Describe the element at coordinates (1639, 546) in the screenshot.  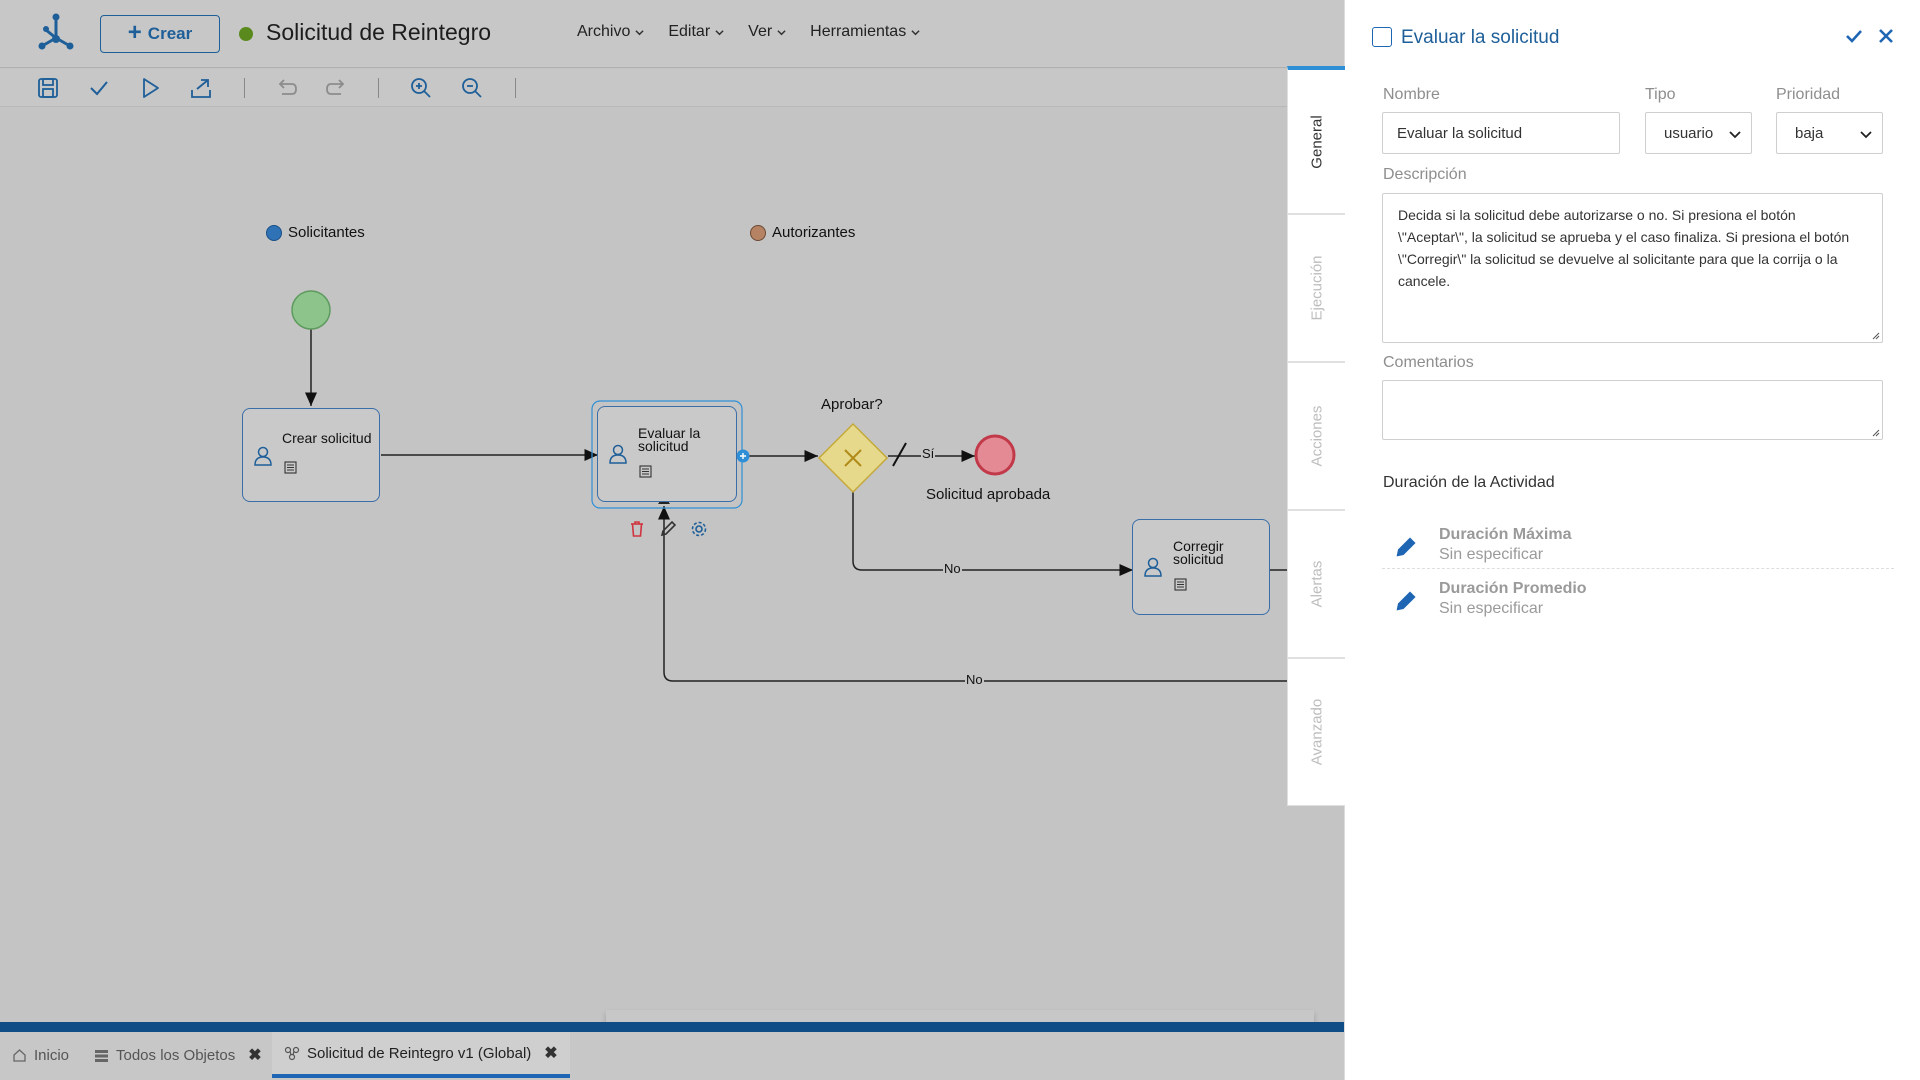
I see `duracion-maxima: Duración Máxima Sin especificar` at that location.